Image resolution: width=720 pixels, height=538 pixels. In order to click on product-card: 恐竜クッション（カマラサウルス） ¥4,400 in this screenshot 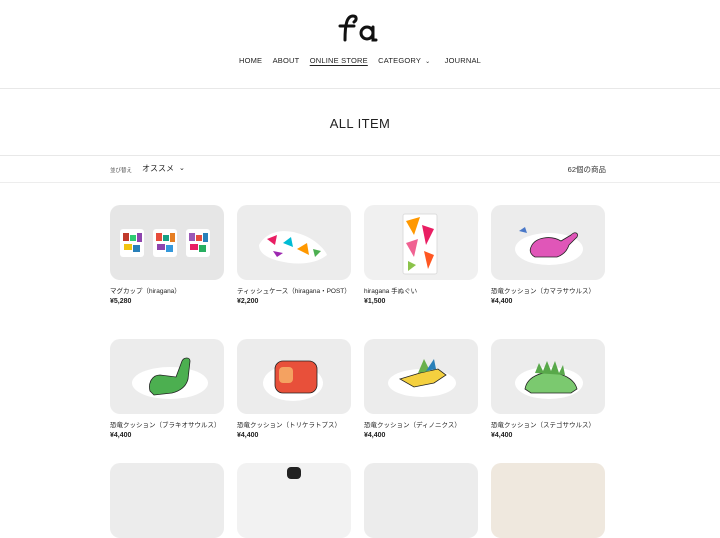, I will do `click(548, 255)`.